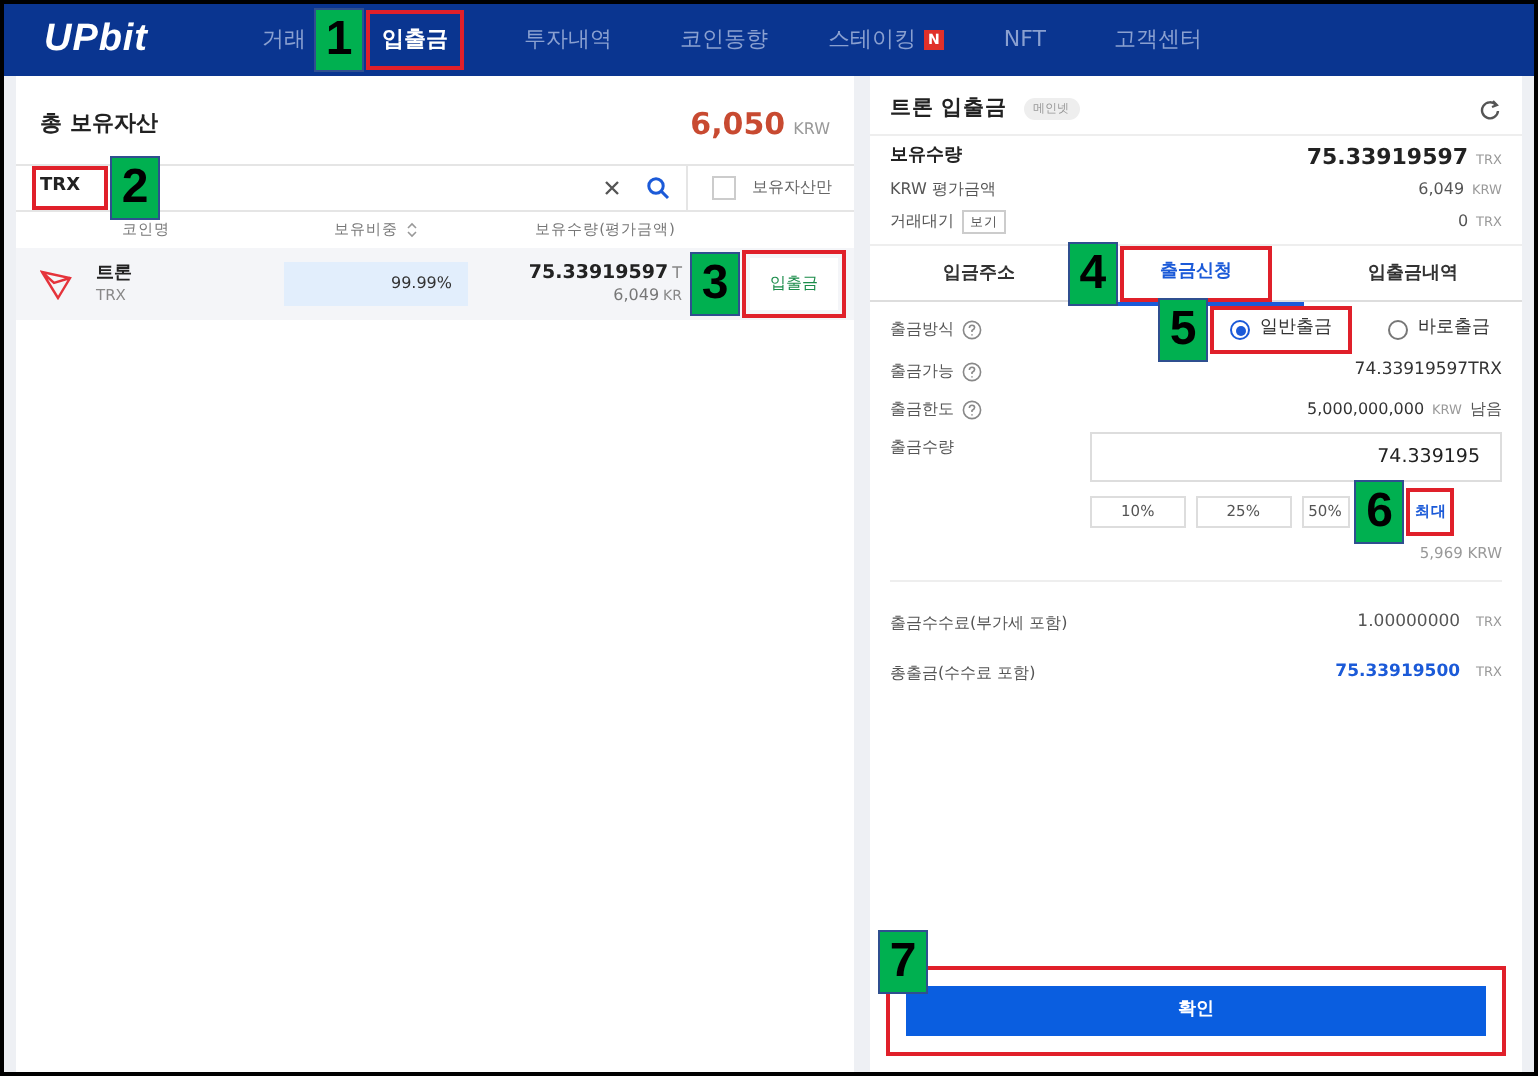  What do you see at coordinates (903, 962) in the screenshot?
I see `callout-number: 7` at bounding box center [903, 962].